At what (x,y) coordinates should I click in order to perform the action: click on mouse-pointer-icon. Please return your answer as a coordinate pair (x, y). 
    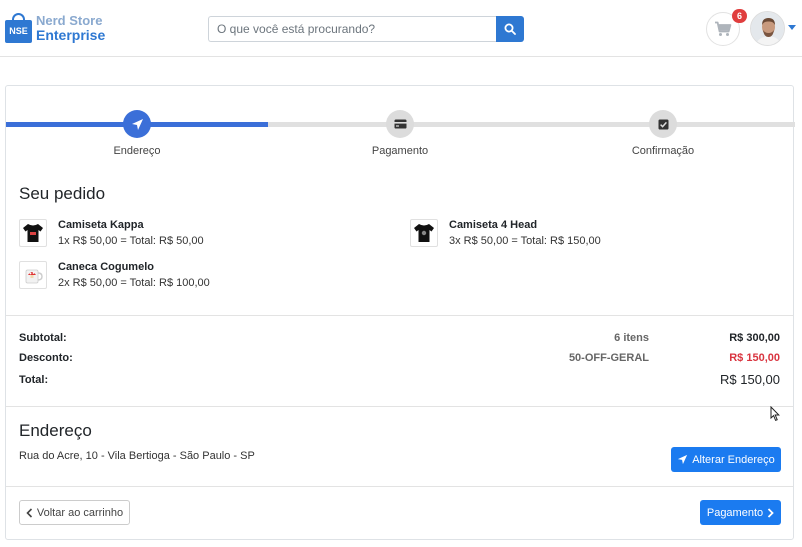
    Looking at the image, I should click on (775, 414).